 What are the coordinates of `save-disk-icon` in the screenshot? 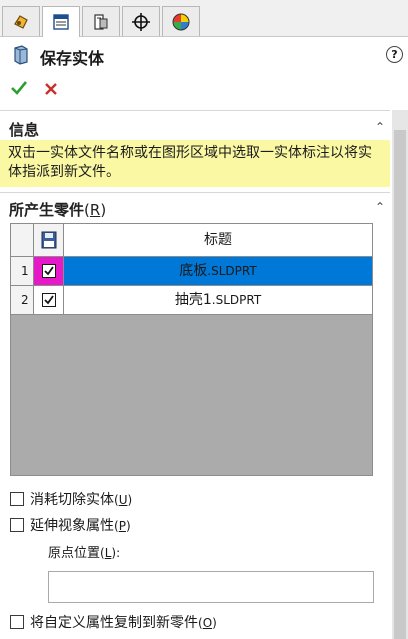 It's located at (48, 240).